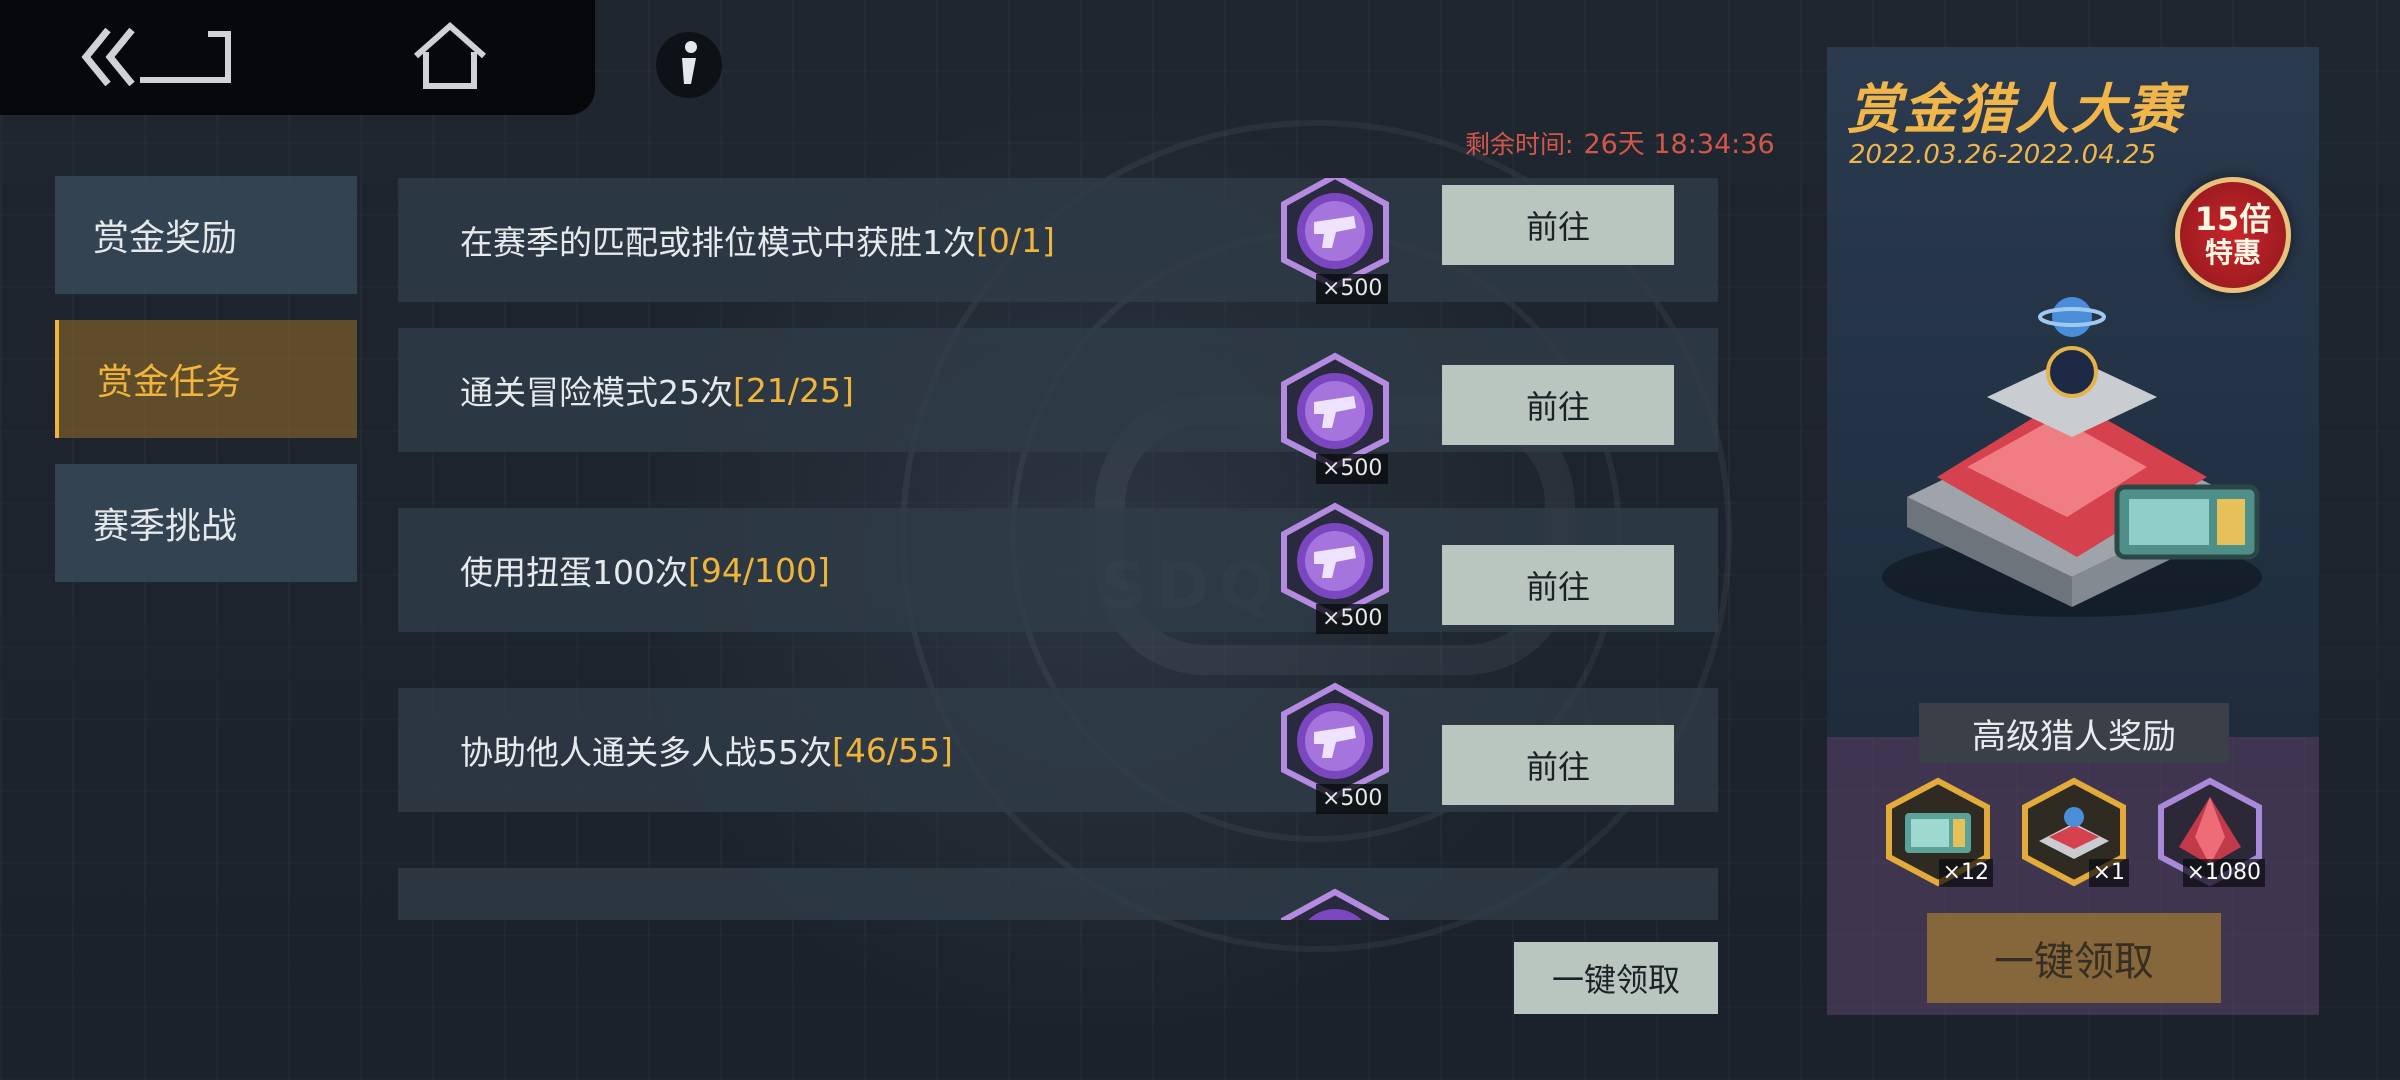 The width and height of the screenshot is (2400, 1080). I want to click on timer-label: 剩余时间:, so click(1519, 144).